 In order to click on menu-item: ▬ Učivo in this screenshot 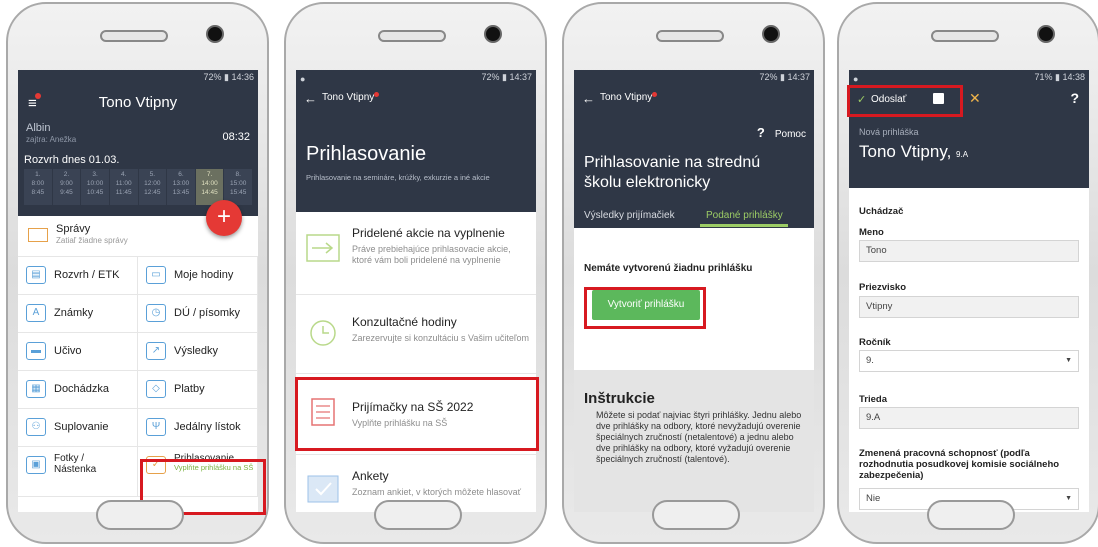, I will do `click(78, 352)`.